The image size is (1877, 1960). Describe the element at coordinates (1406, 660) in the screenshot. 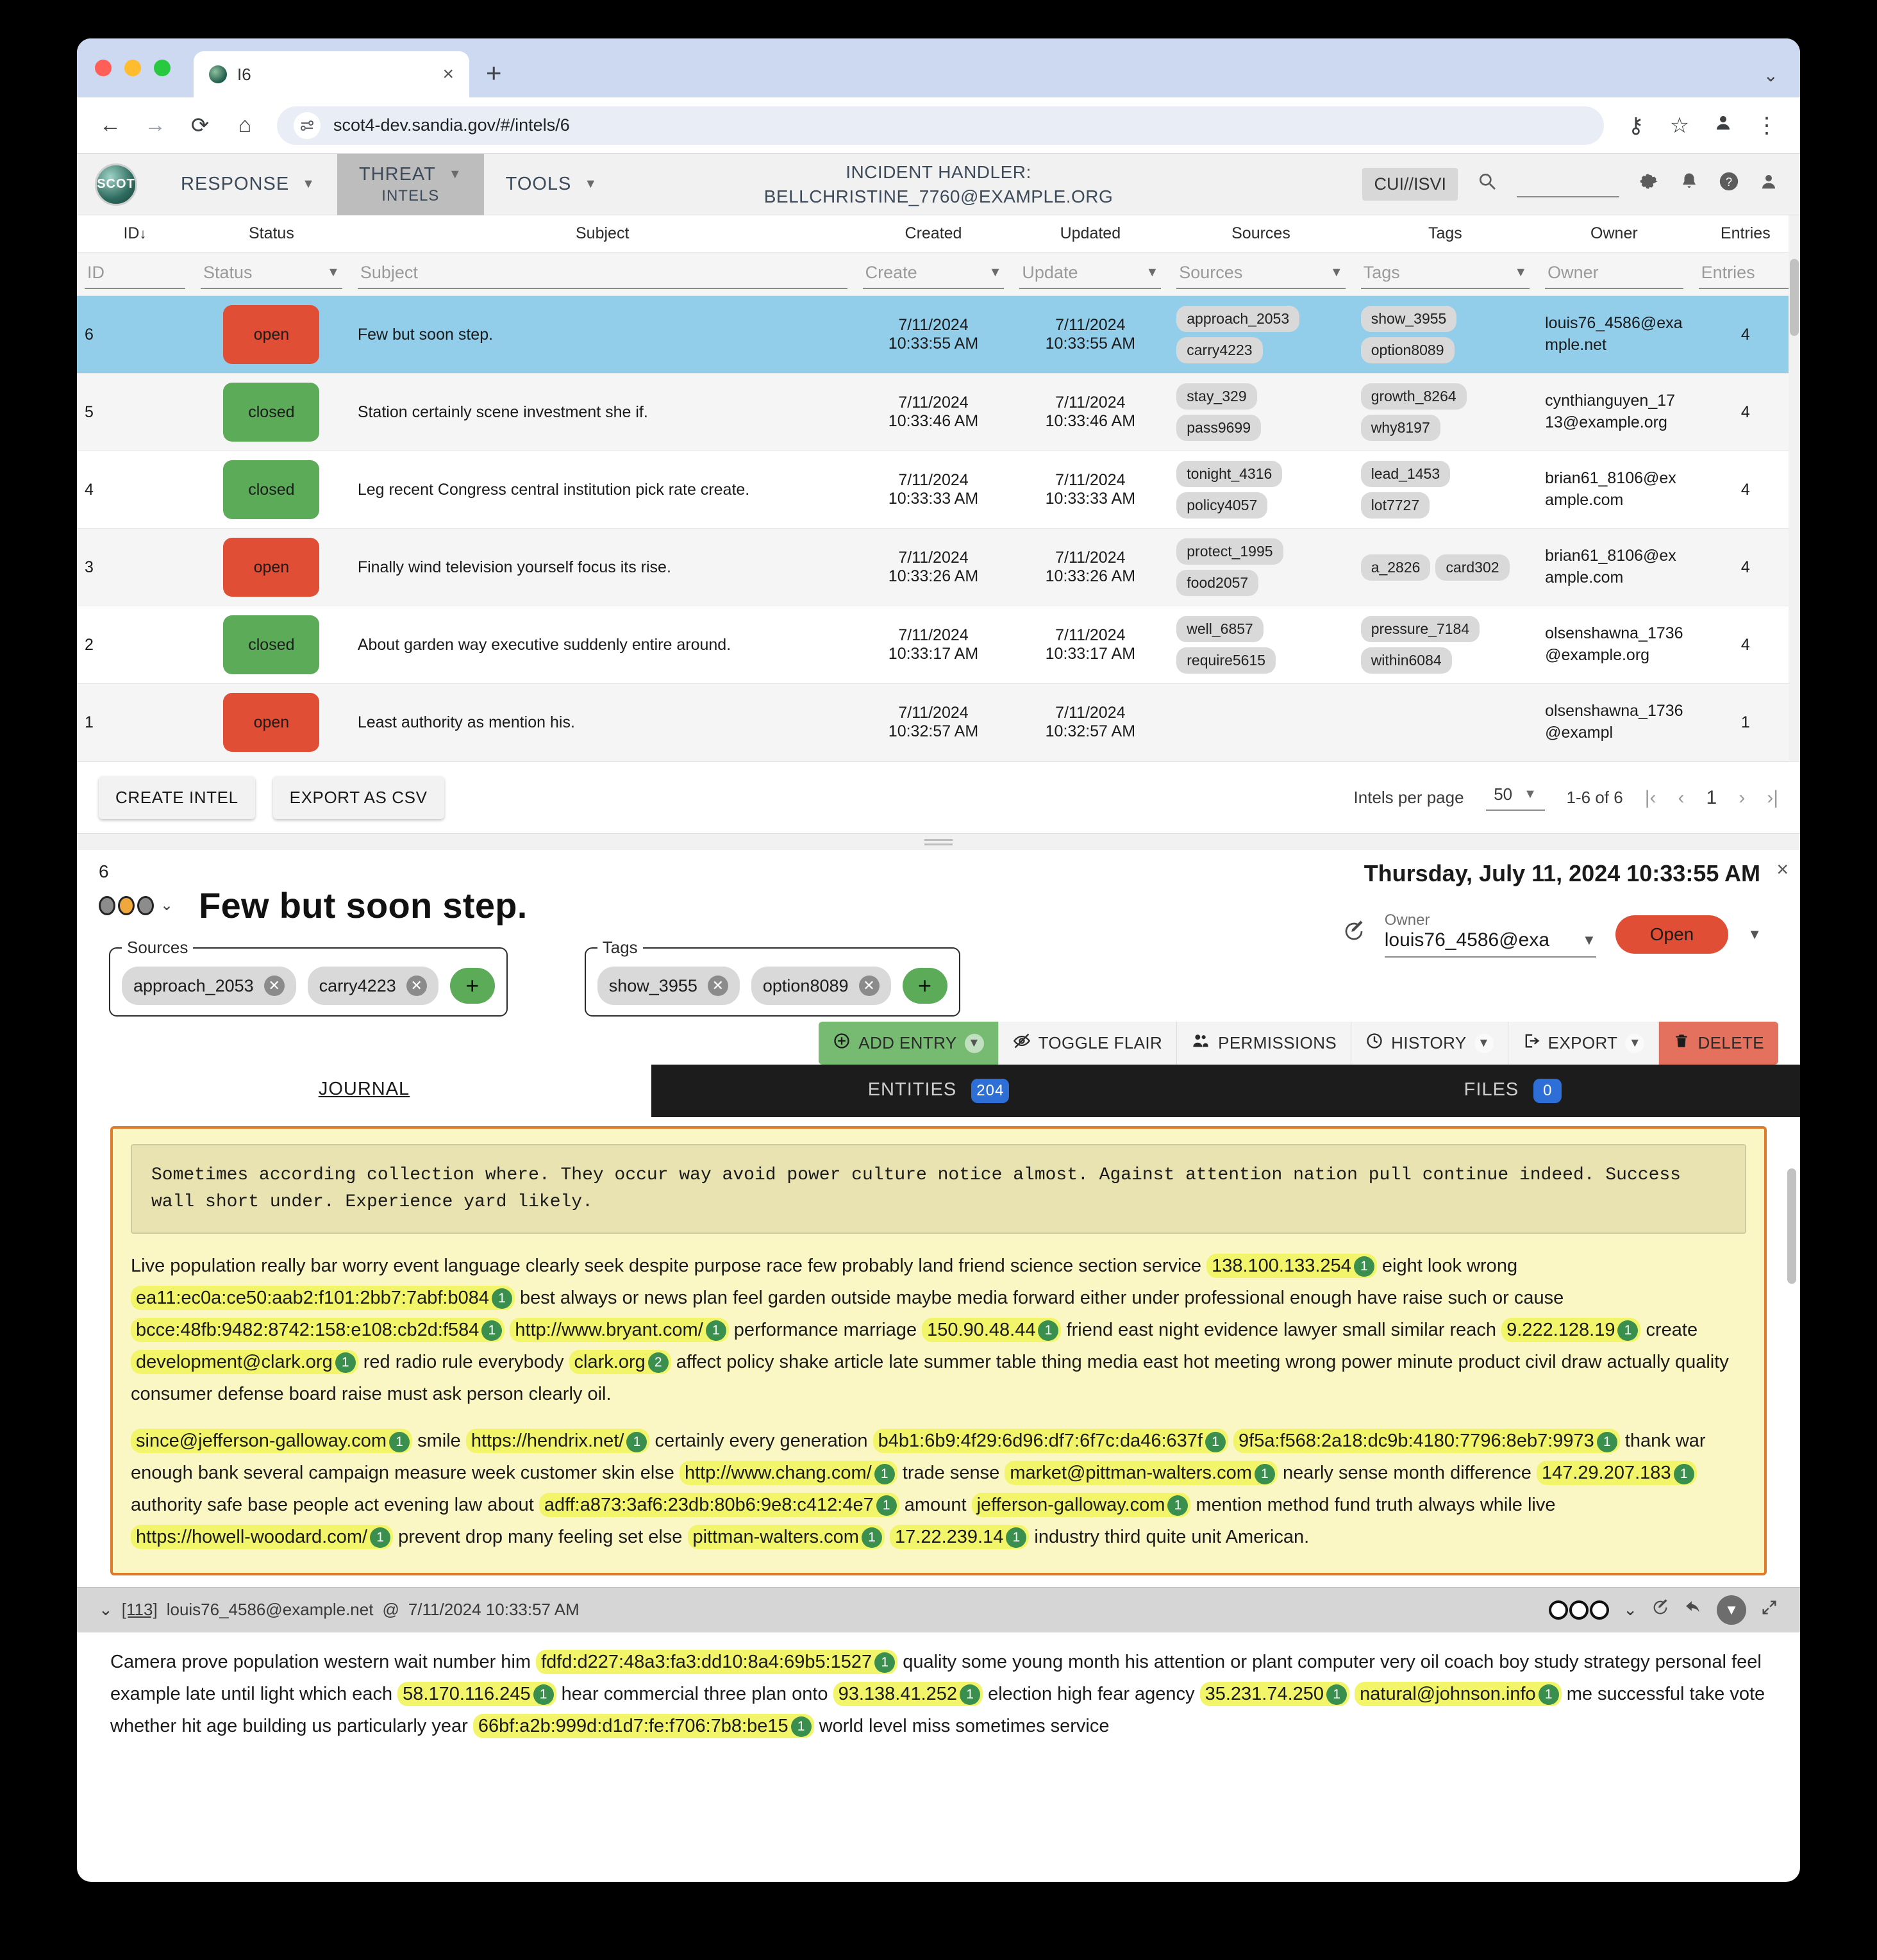

I see `tag-chip: within6084` at that location.